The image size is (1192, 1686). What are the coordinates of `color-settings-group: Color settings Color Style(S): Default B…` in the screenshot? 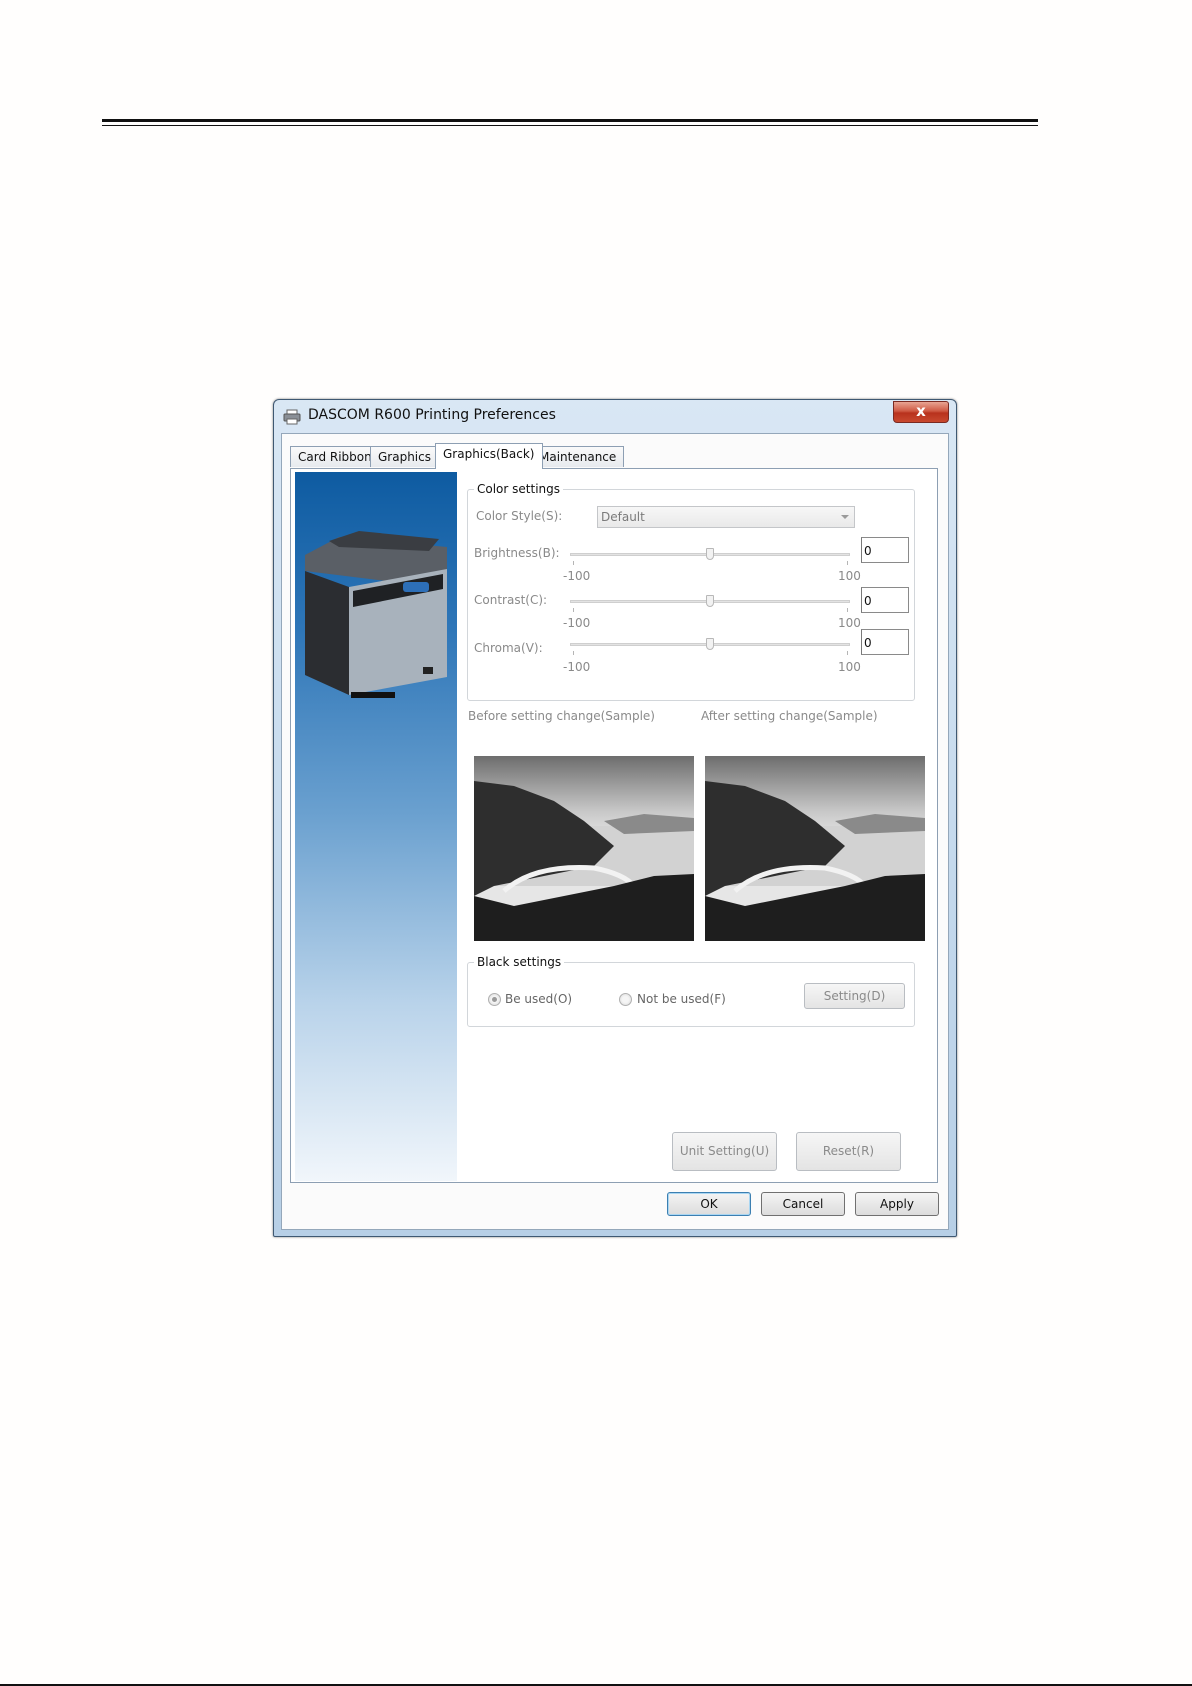 It's located at (691, 591).